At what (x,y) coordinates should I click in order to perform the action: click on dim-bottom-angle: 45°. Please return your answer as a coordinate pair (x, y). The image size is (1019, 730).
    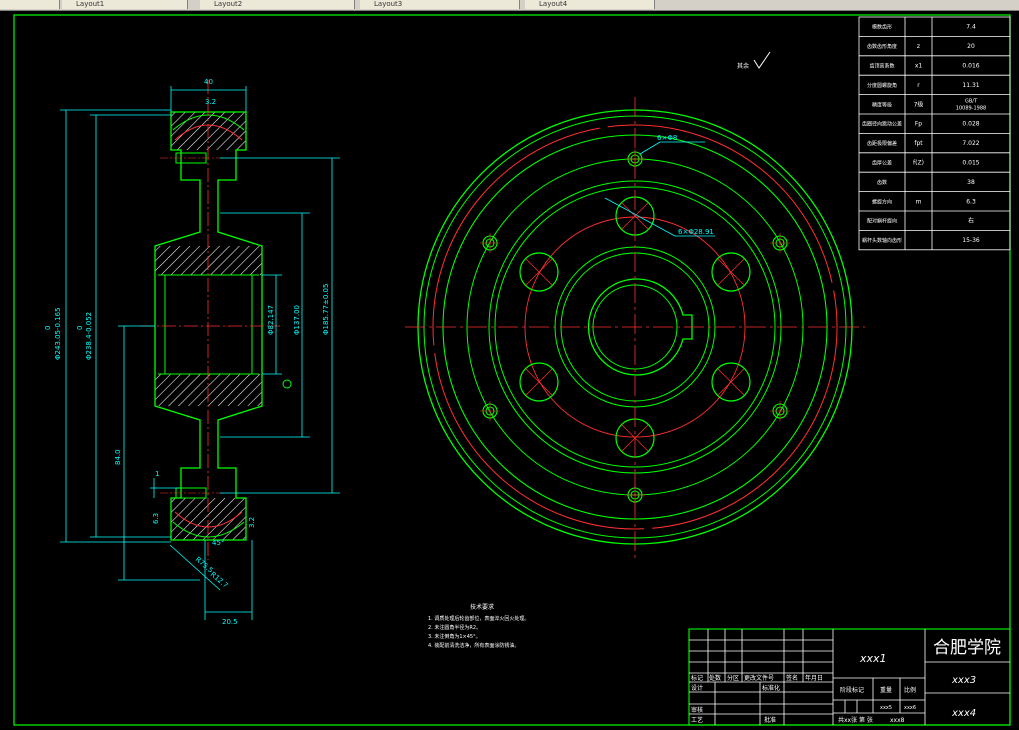
    Looking at the image, I should click on (218, 543).